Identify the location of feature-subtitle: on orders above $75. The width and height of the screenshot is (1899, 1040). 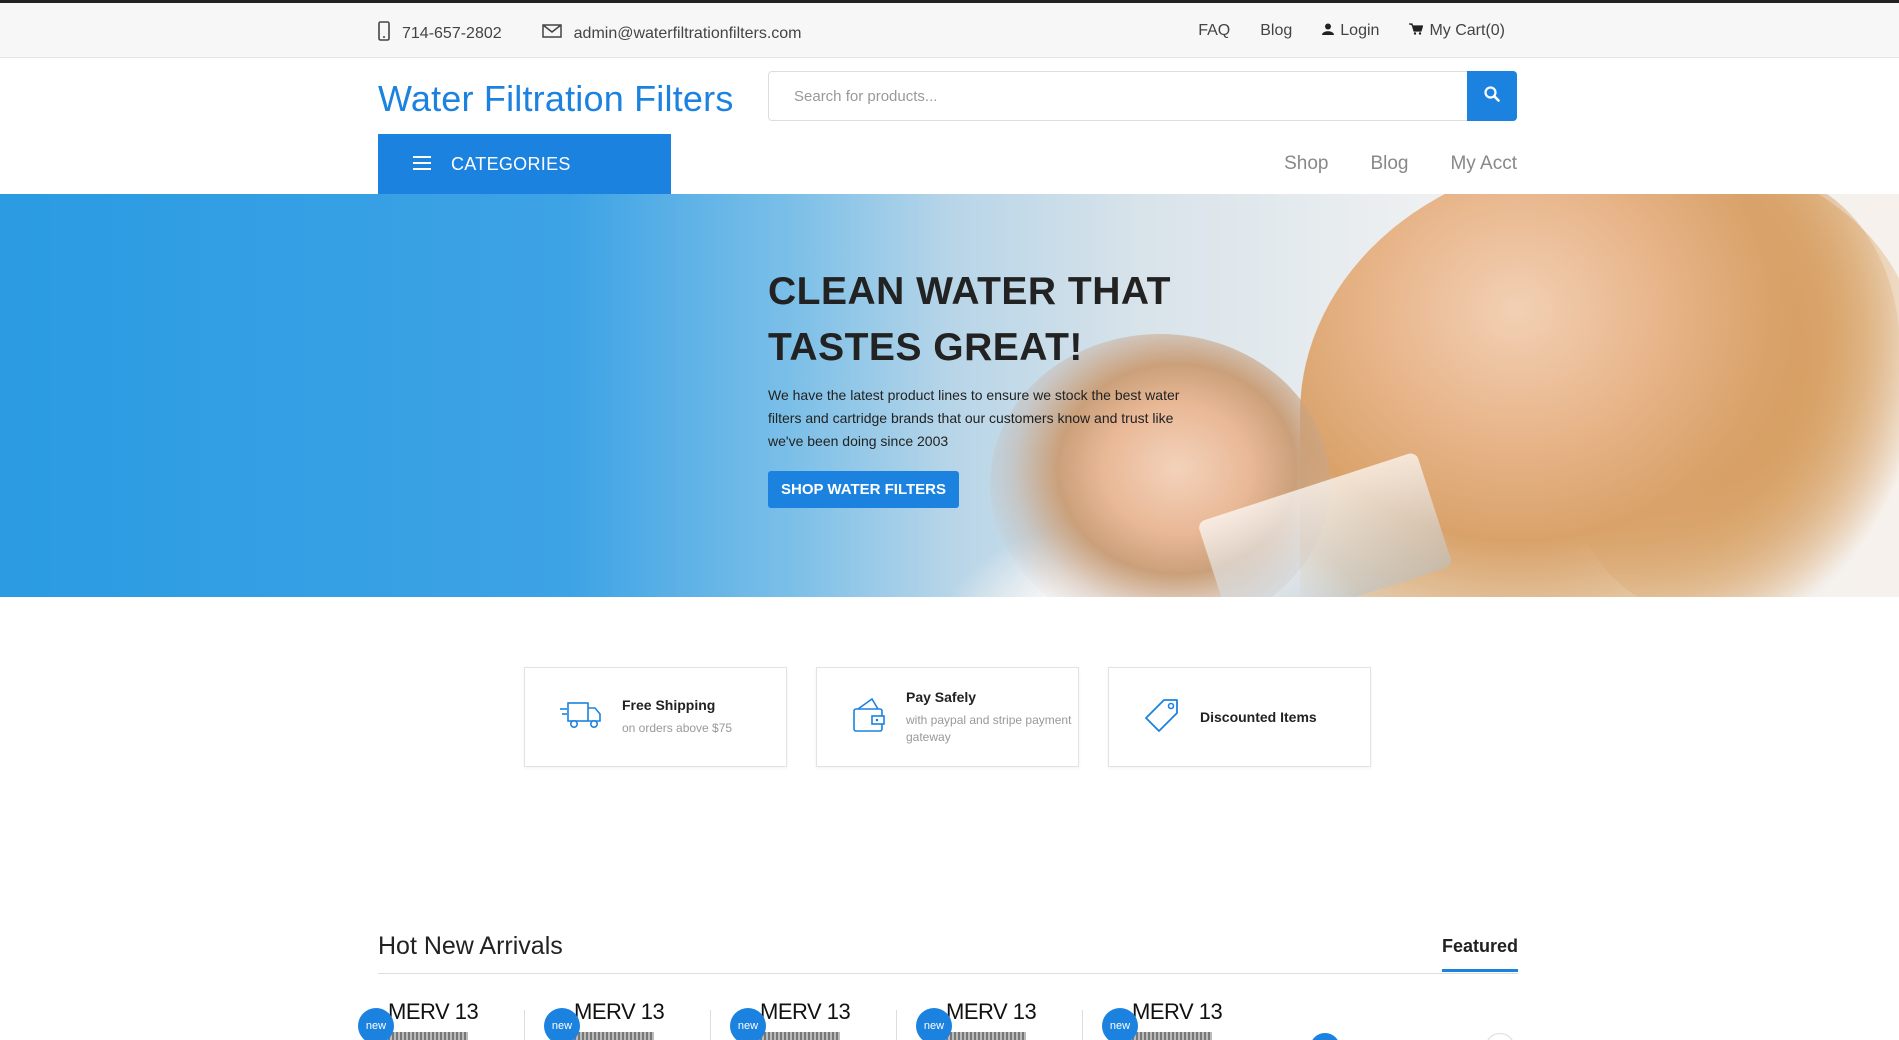
(677, 728).